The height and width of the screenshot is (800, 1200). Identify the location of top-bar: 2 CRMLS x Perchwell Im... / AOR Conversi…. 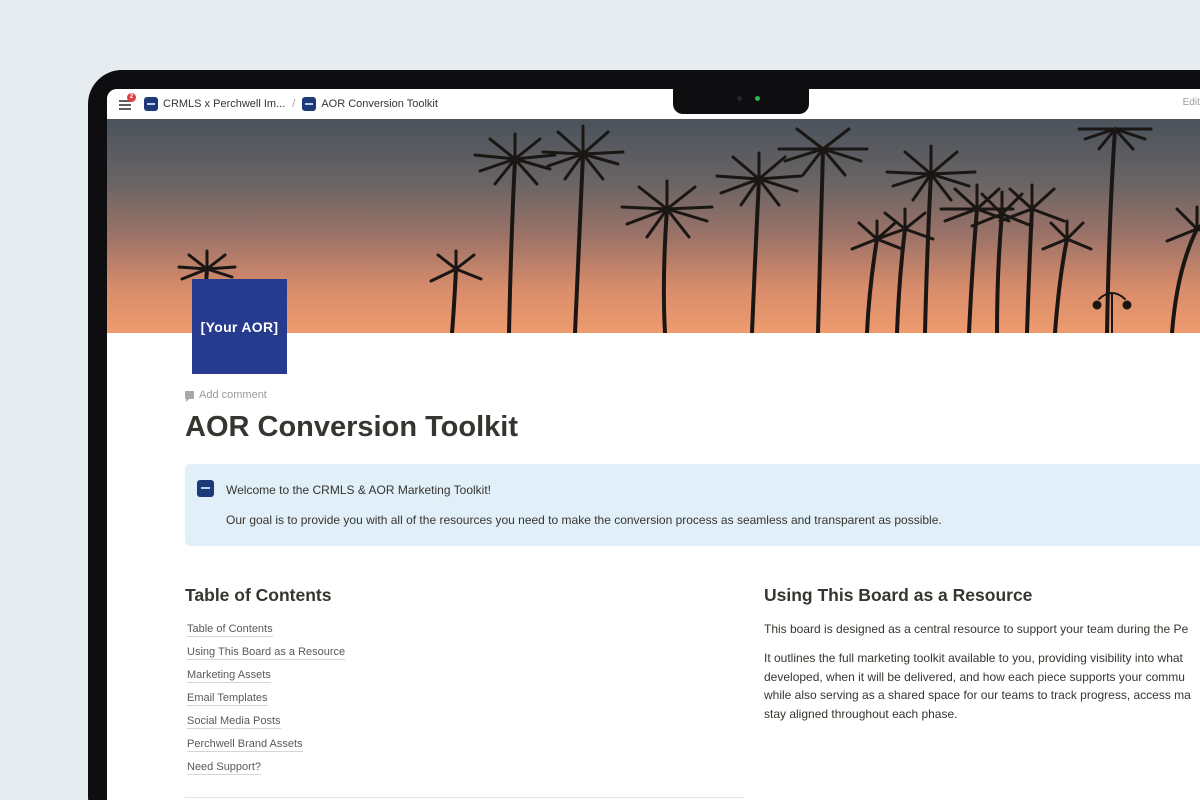
(653, 104).